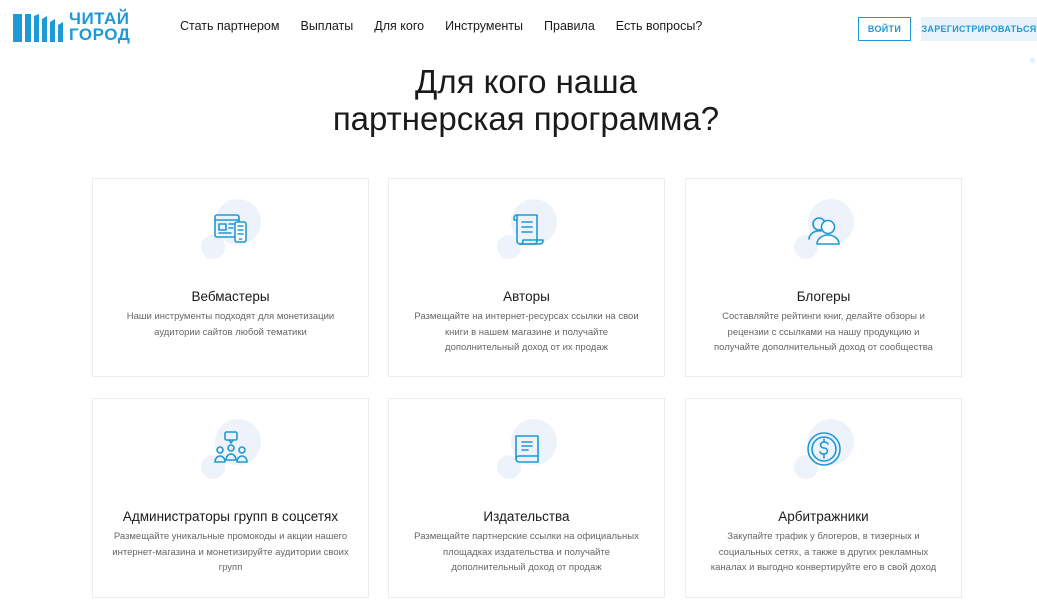  I want to click on book-icon, so click(526, 449).